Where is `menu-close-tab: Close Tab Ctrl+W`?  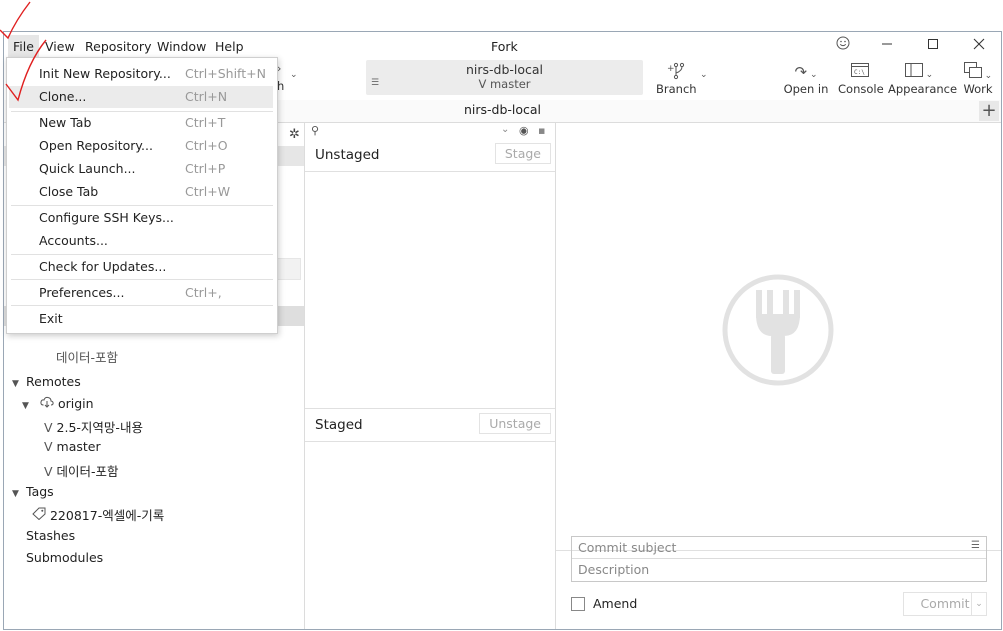 menu-close-tab: Close Tab Ctrl+W is located at coordinates (141, 192).